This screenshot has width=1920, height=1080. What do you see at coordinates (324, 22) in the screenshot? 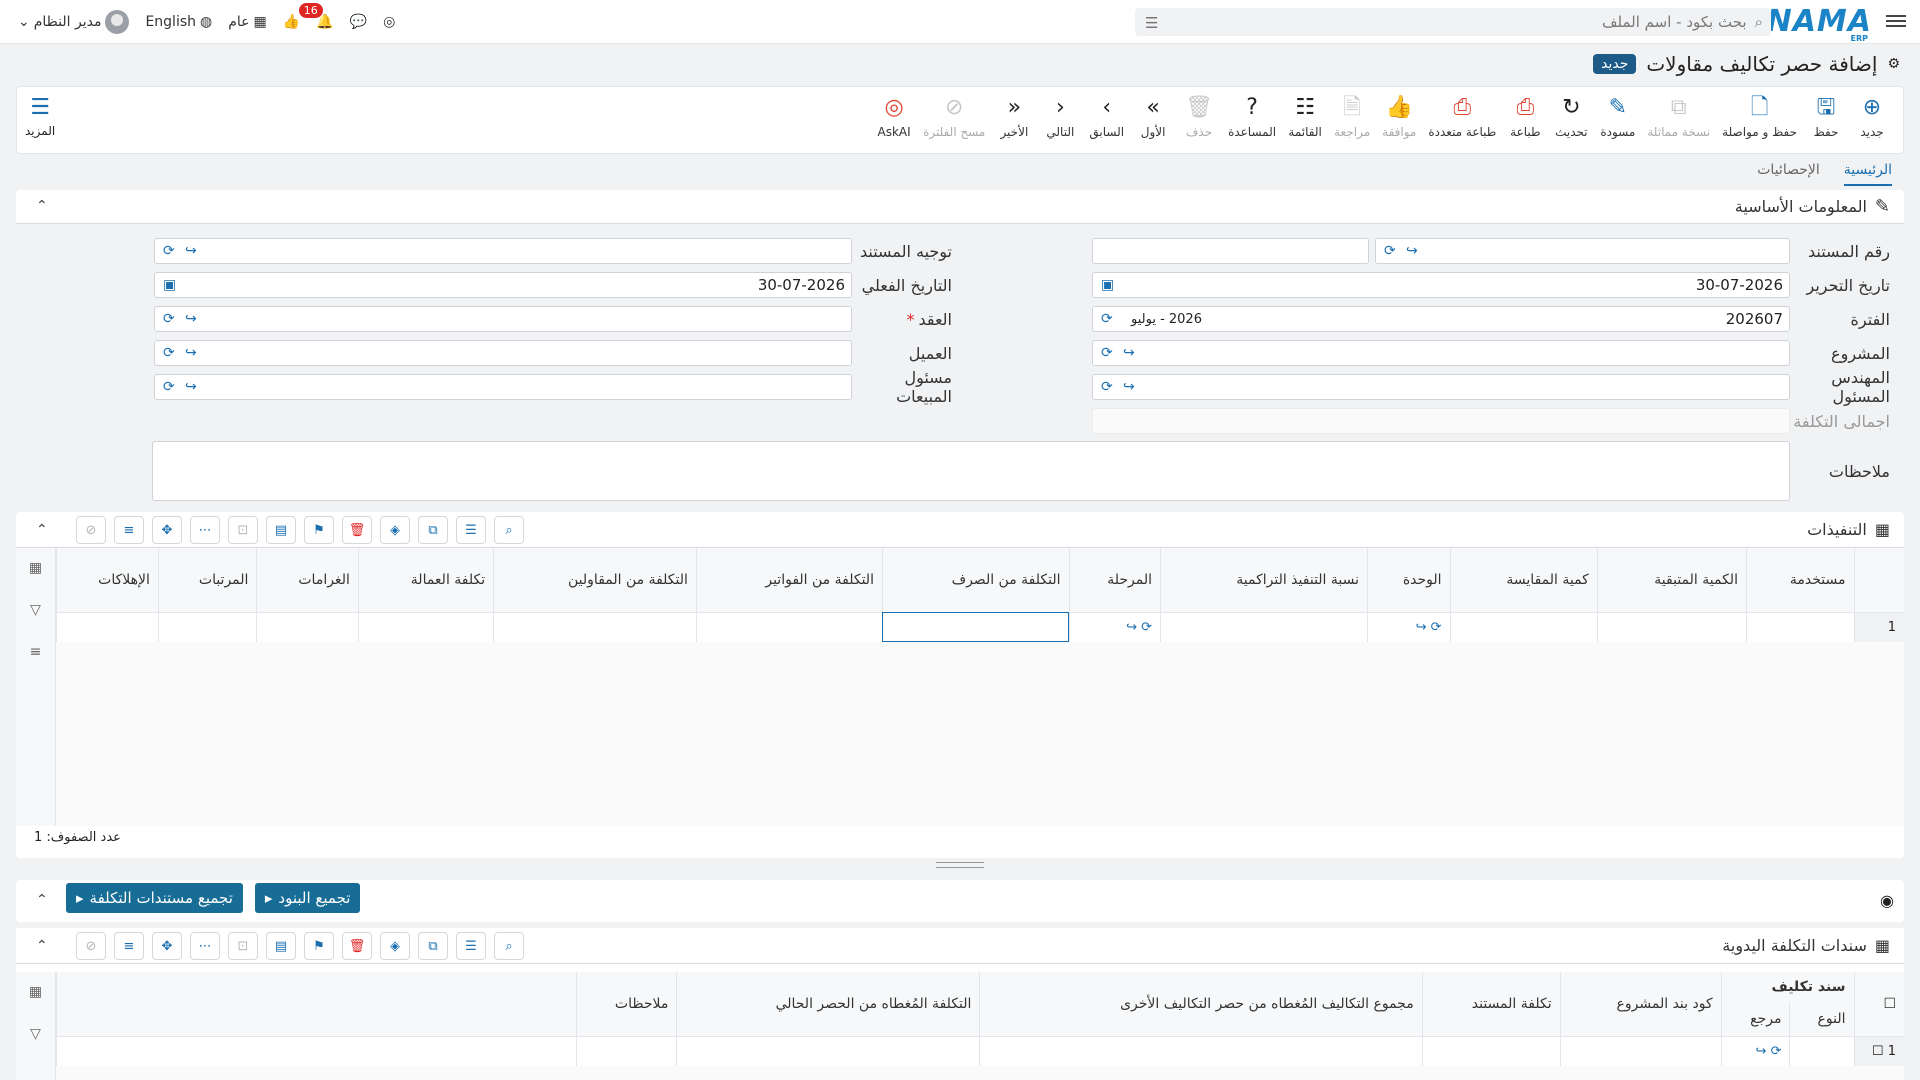
I see `notifications-button: 🔔` at bounding box center [324, 22].